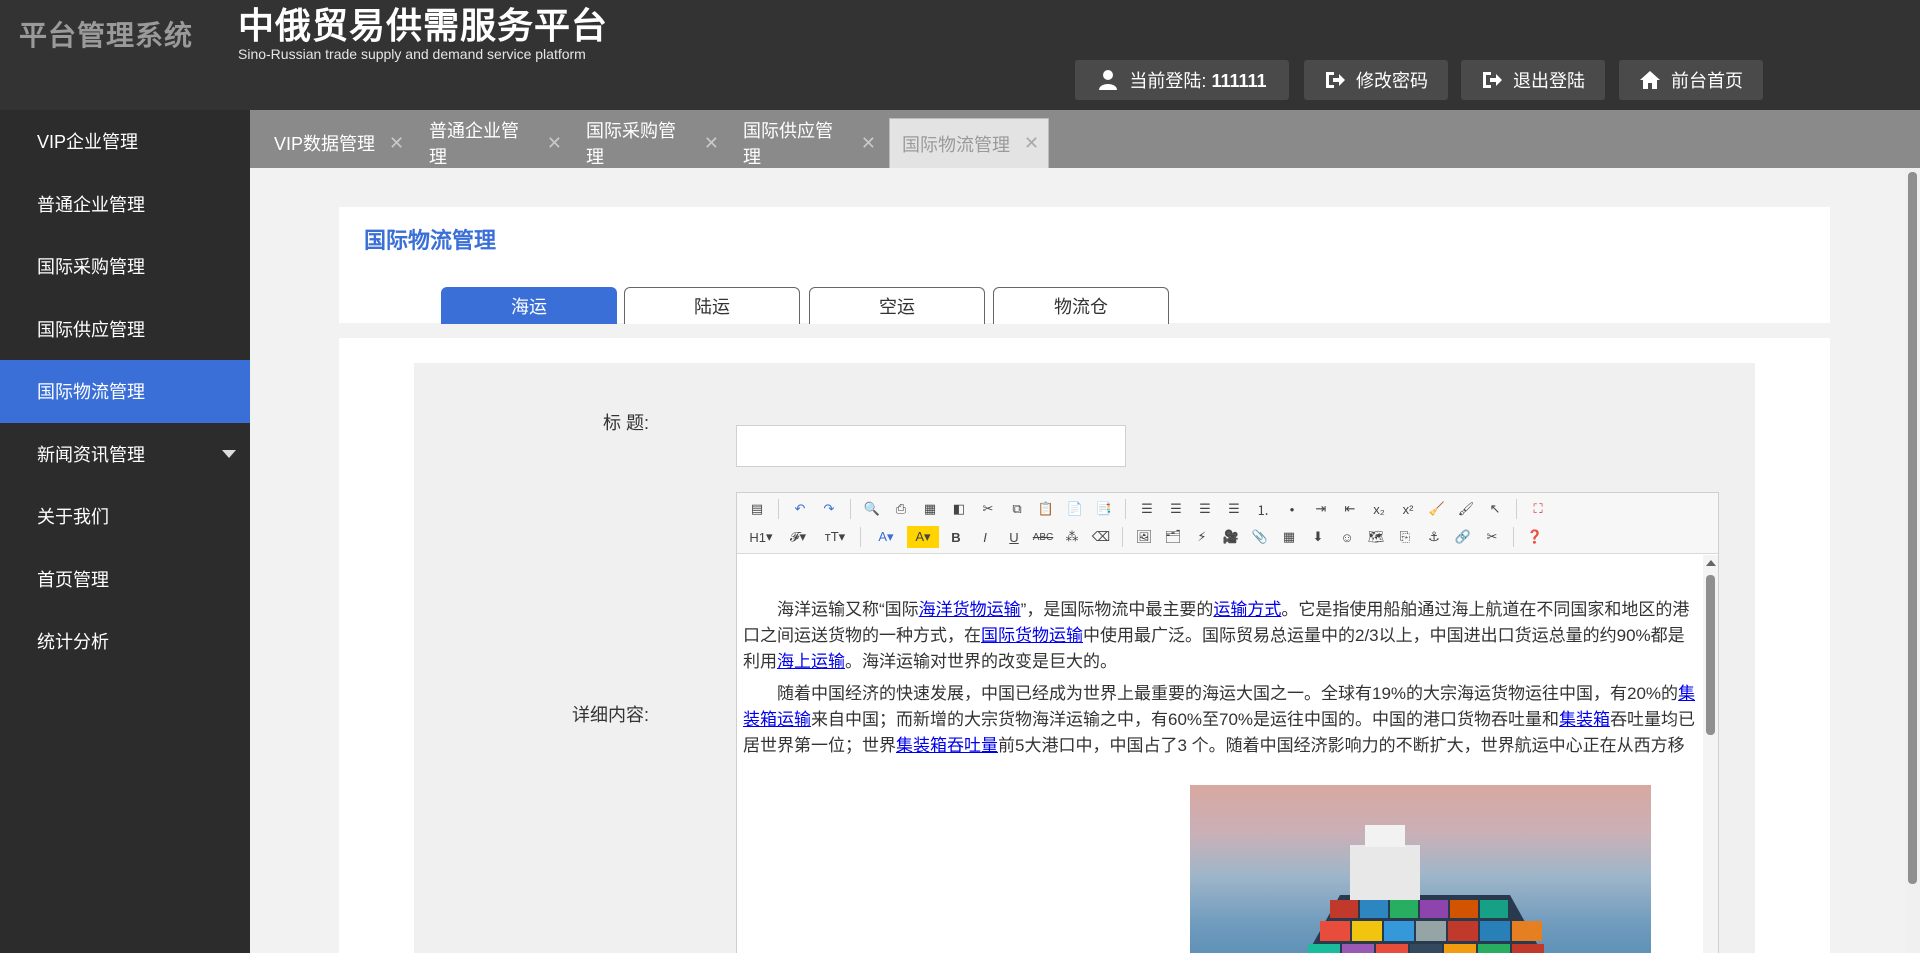  Describe the element at coordinates (956, 537) in the screenshot. I see `bold-icon: B` at that location.